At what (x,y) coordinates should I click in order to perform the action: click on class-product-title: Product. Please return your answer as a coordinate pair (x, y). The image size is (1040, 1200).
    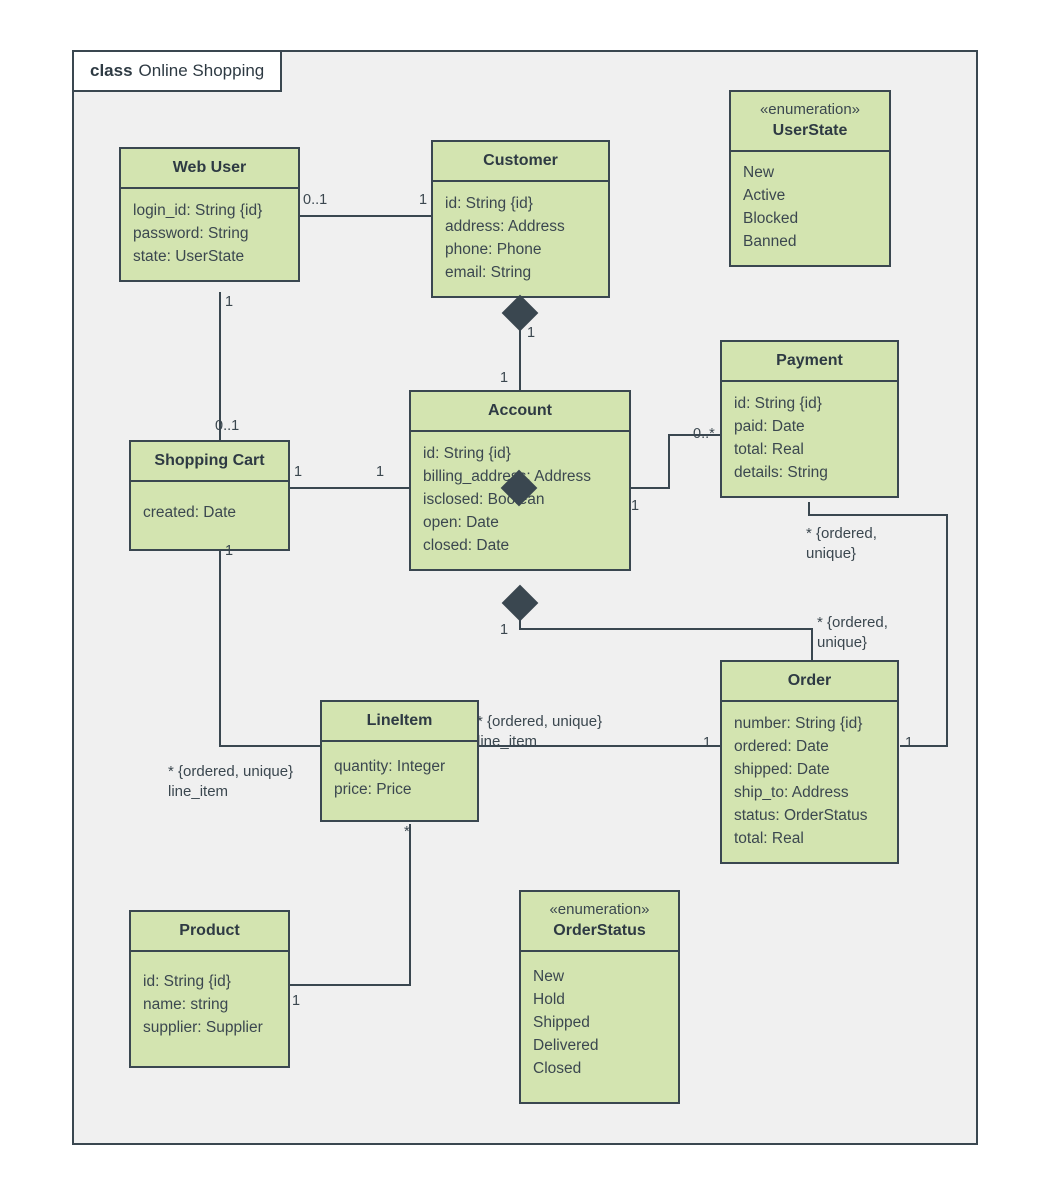
    Looking at the image, I should click on (209, 932).